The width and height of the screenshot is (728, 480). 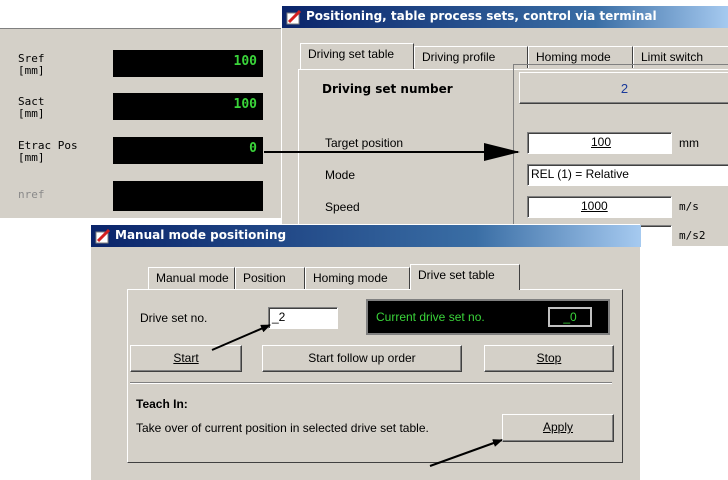 I want to click on tab-drive-set-table: Drive set table, so click(x=465, y=277).